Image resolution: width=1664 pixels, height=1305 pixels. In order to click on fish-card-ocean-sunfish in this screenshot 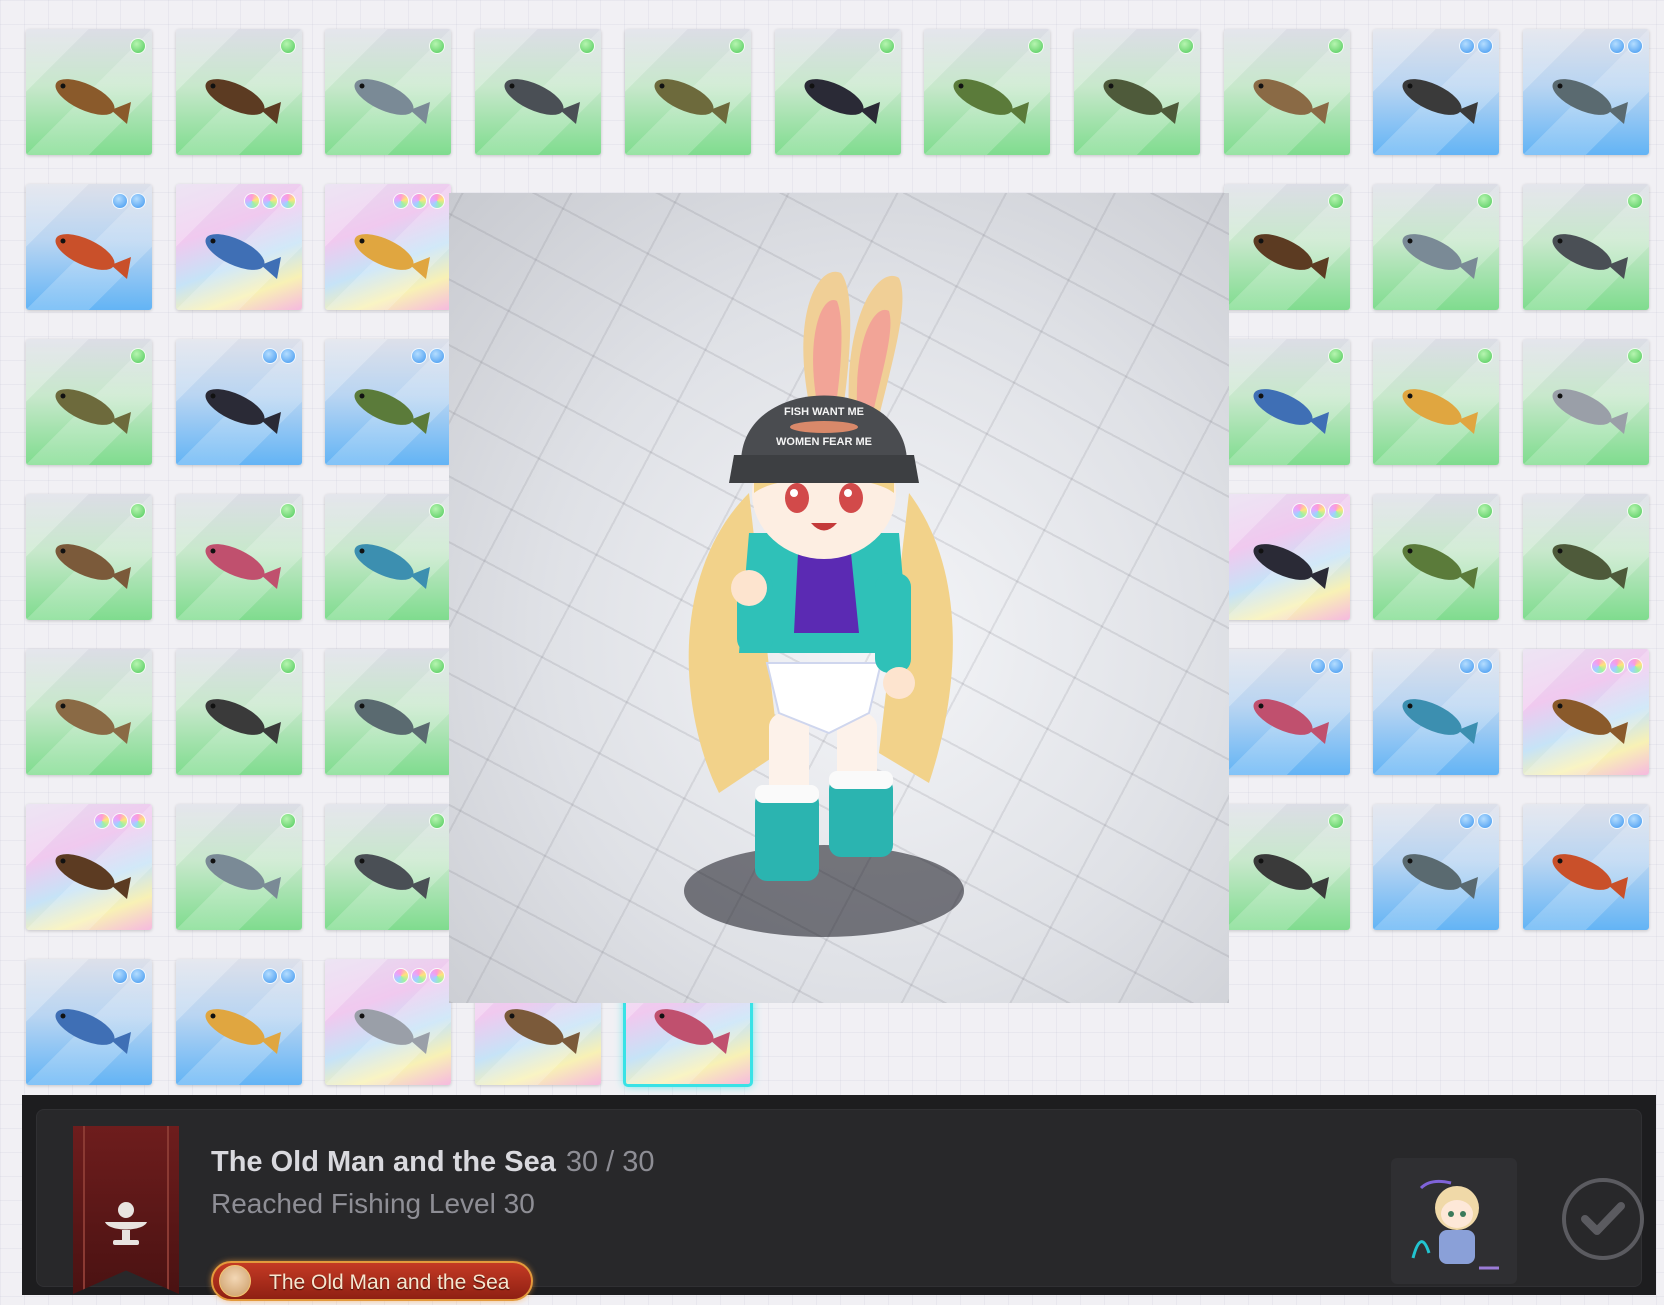, I will do `click(1586, 557)`.